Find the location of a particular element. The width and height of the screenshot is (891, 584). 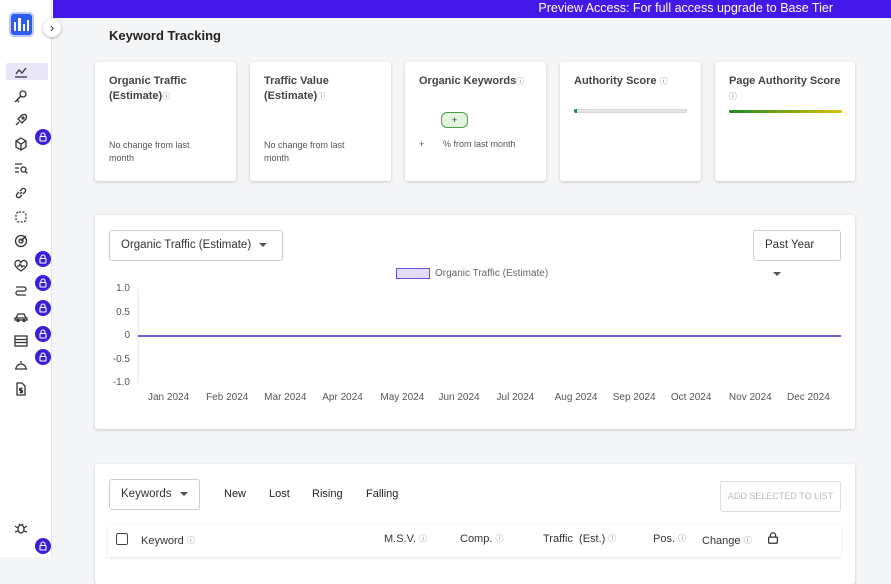

x-tick-label: Apr 2024 is located at coordinates (342, 397).